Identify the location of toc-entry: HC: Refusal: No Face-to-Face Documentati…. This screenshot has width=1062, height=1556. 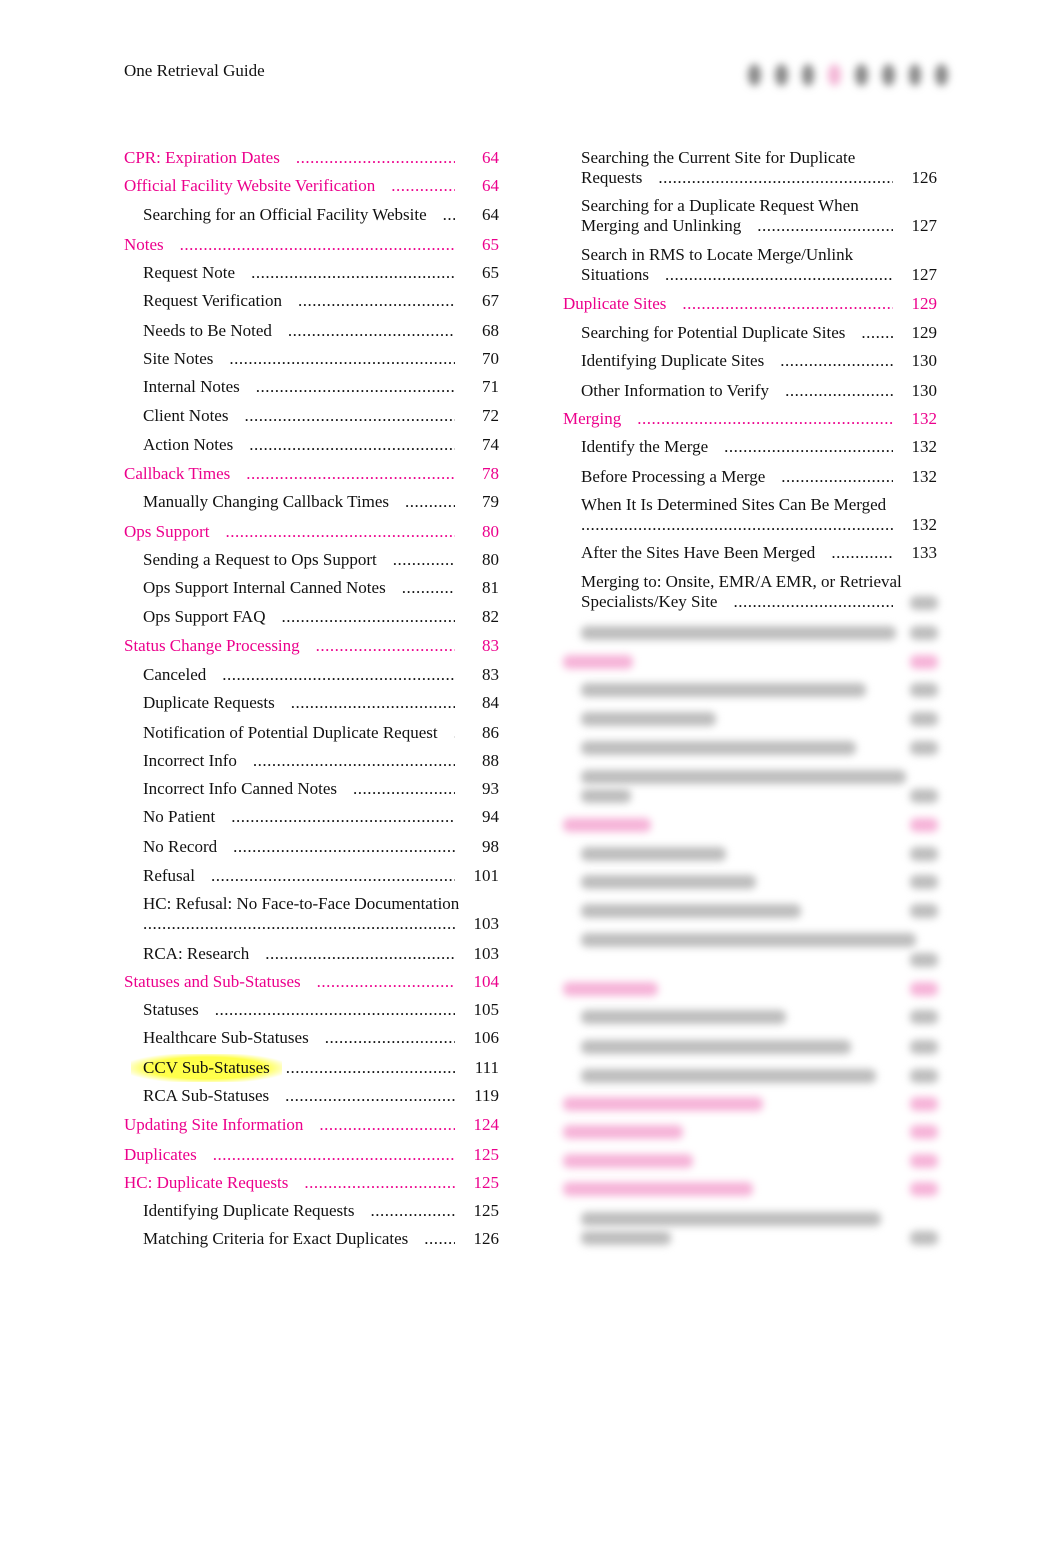
(321, 914).